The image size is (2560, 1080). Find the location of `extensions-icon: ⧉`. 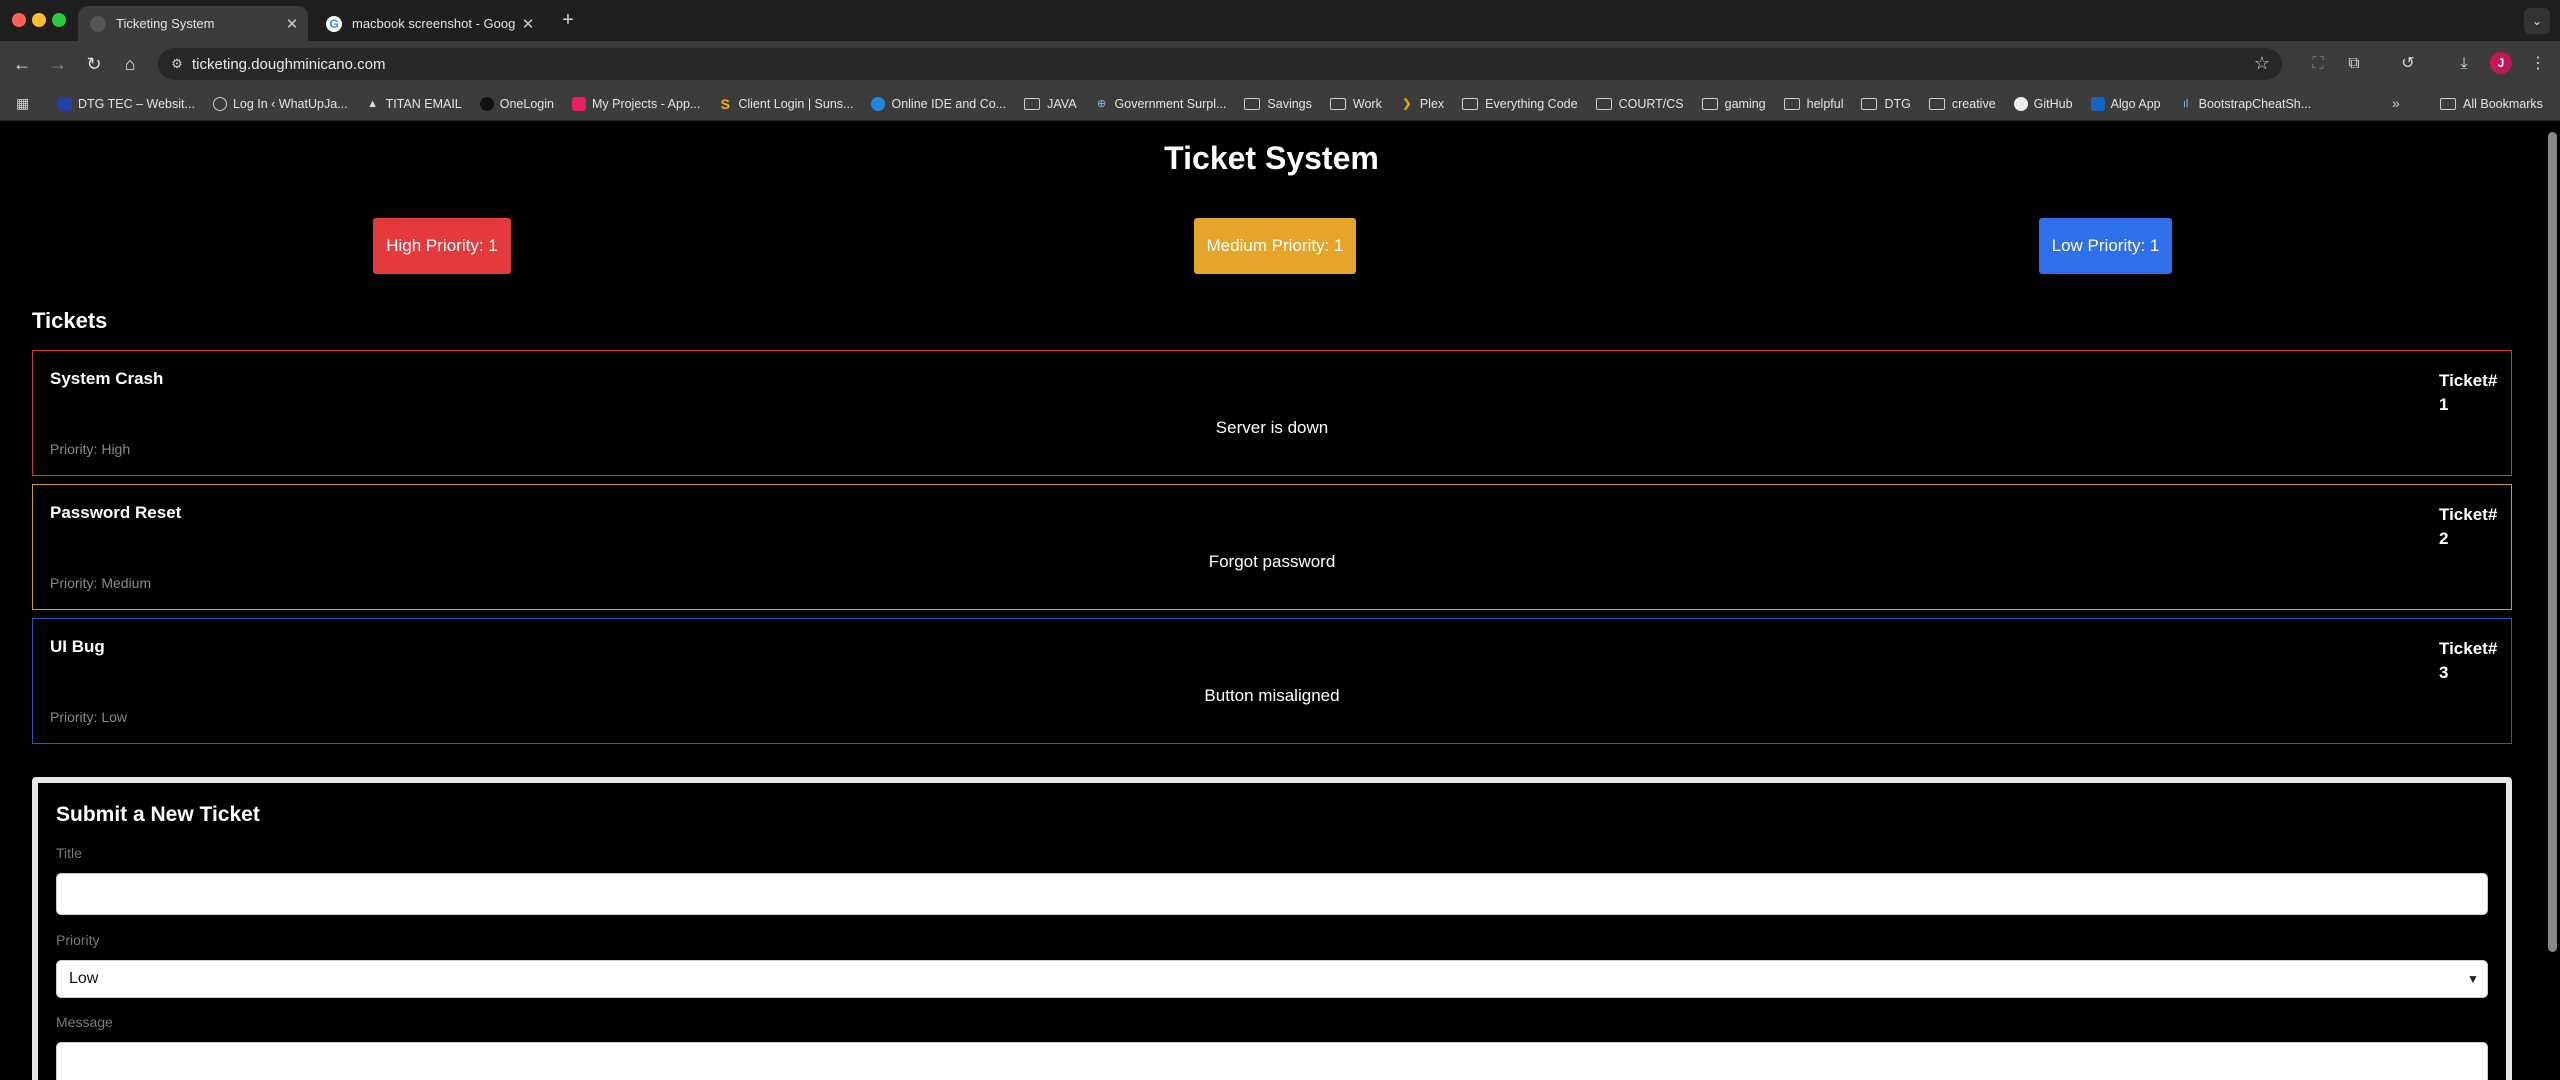

extensions-icon: ⧉ is located at coordinates (2354, 64).